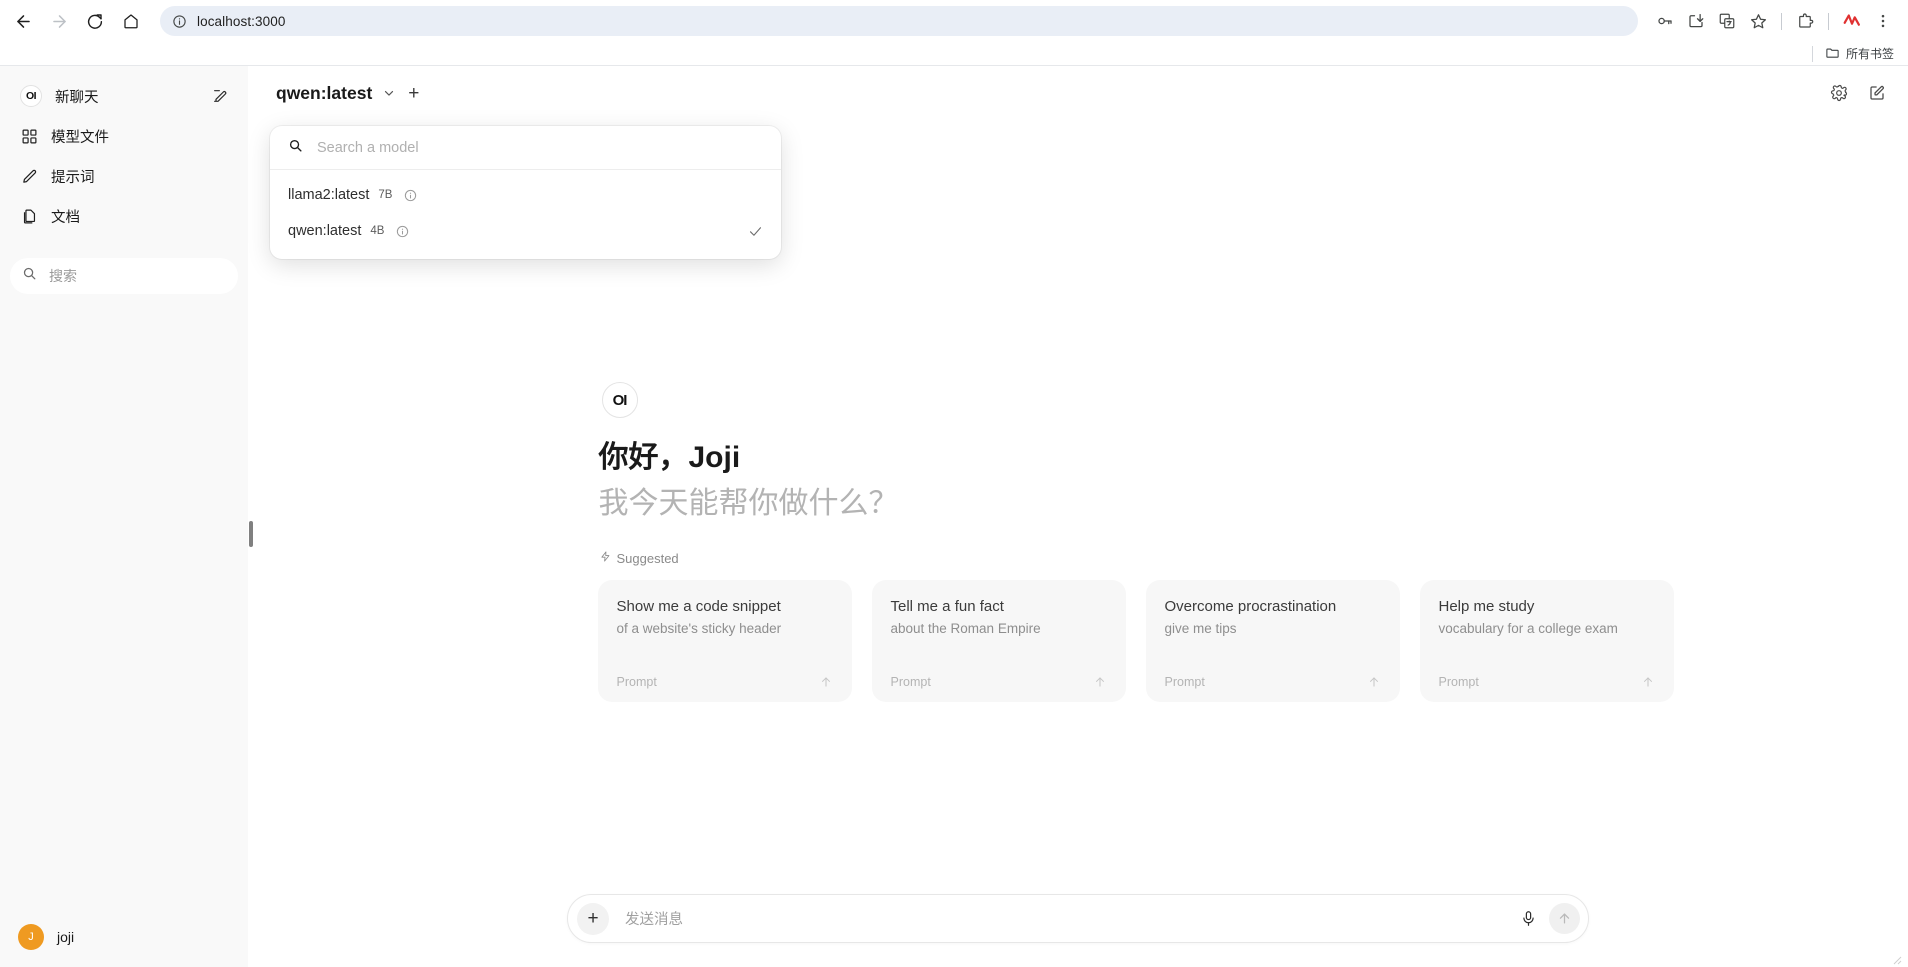  I want to click on model-option-qwen: qwen:latest 4B, so click(525, 231).